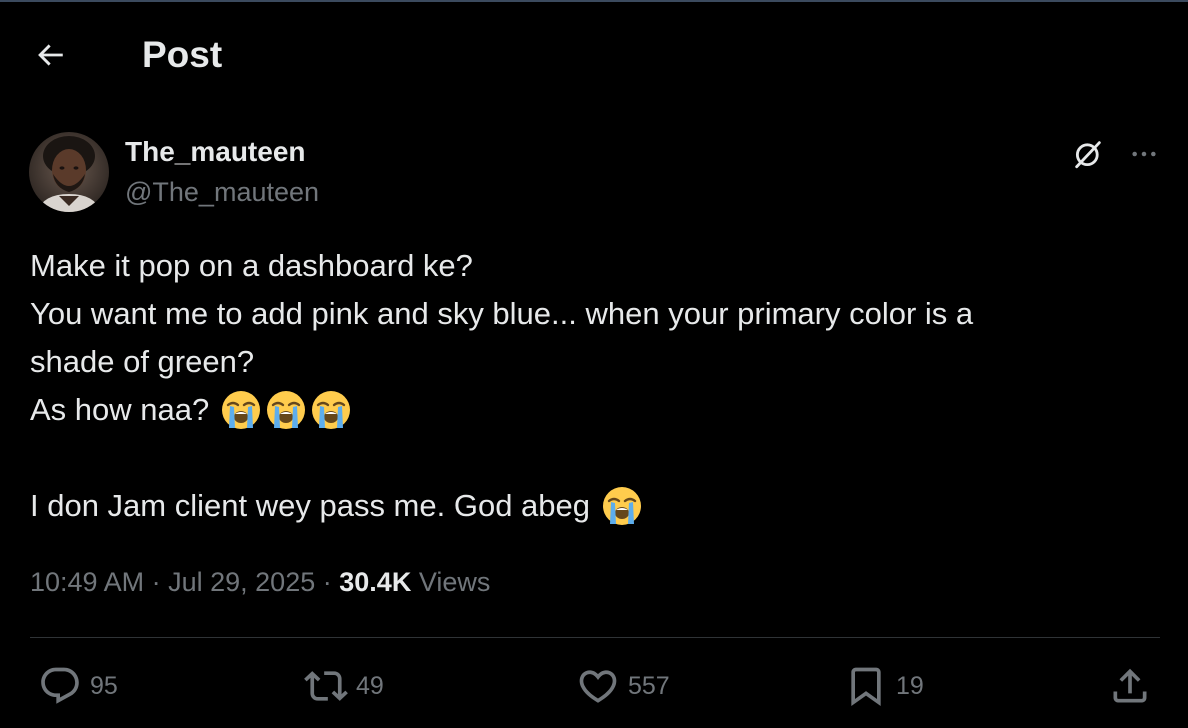 Image resolution: width=1188 pixels, height=728 pixels. I want to click on post-line-3: shade of green?, so click(142, 361).